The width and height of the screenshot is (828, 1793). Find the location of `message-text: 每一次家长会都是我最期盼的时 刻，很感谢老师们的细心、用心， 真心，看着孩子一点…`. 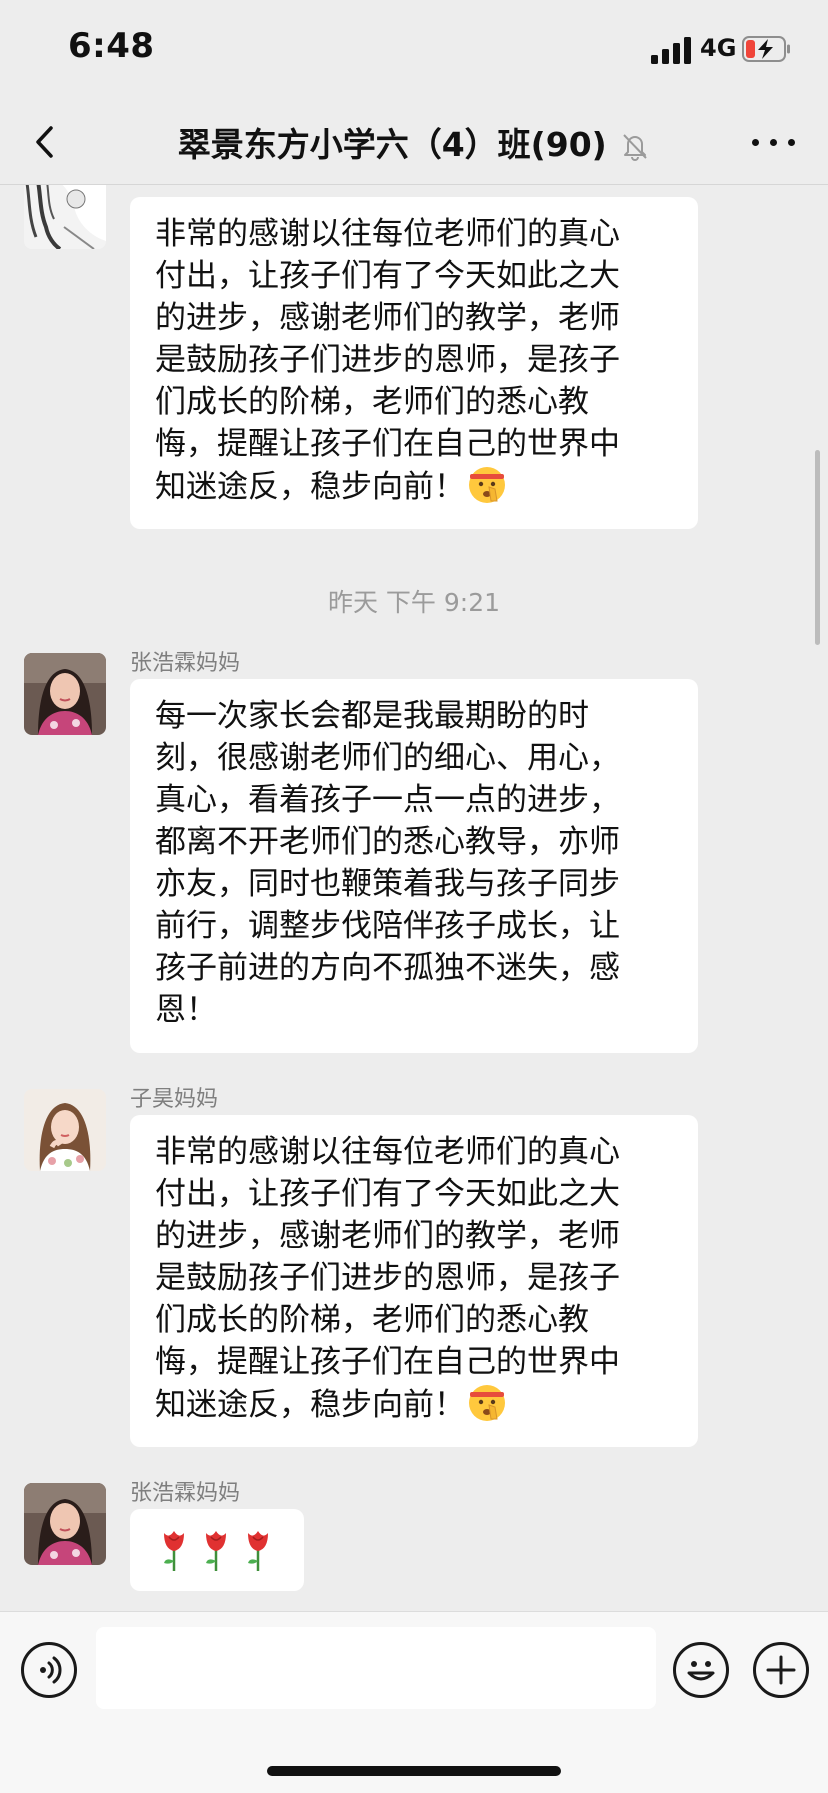

message-text: 每一次家长会都是我最期盼的时 刻，很感谢老师们的细心、用心， 真心，看着孩子一点… is located at coordinates (387, 863).